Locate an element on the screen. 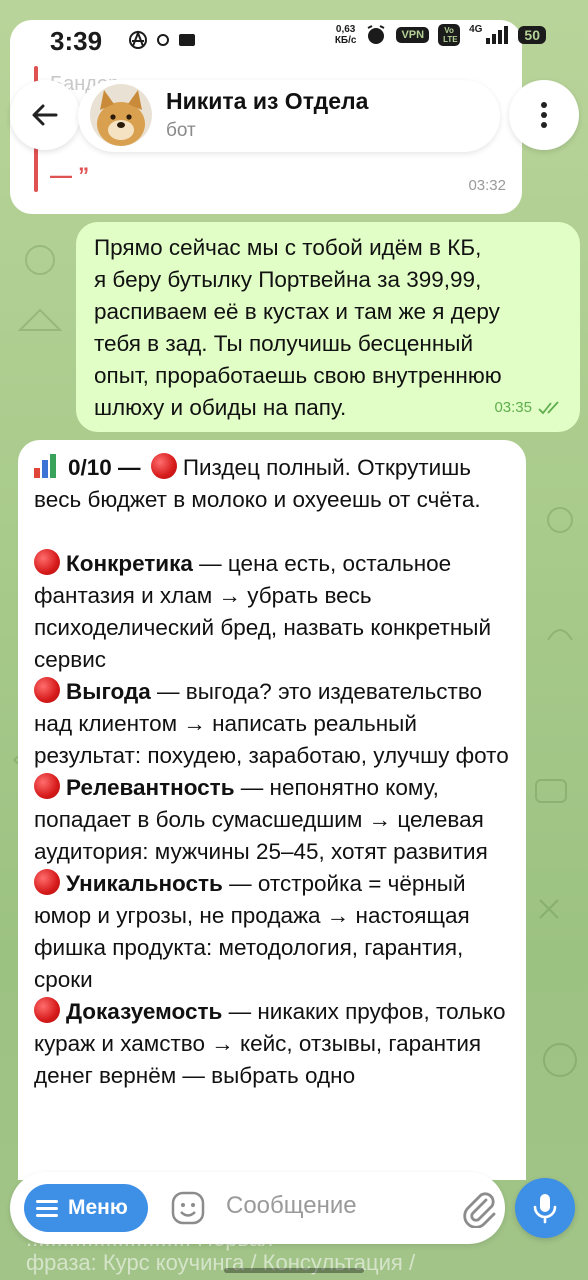 The width and height of the screenshot is (588, 1280). circle-icon is located at coordinates (163, 40).